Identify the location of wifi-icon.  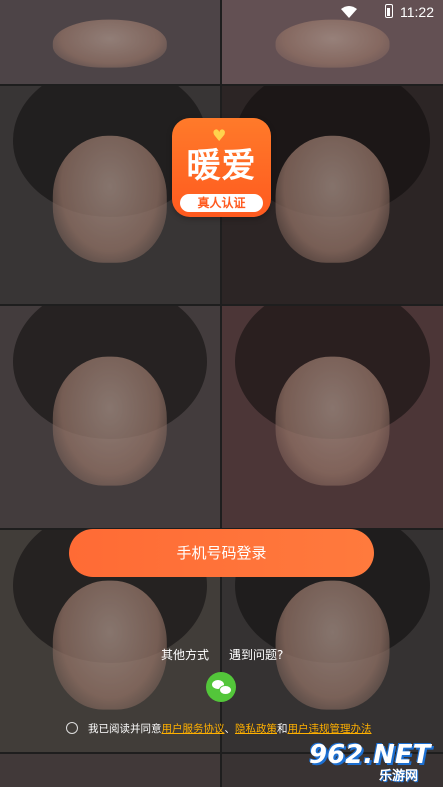
(349, 12).